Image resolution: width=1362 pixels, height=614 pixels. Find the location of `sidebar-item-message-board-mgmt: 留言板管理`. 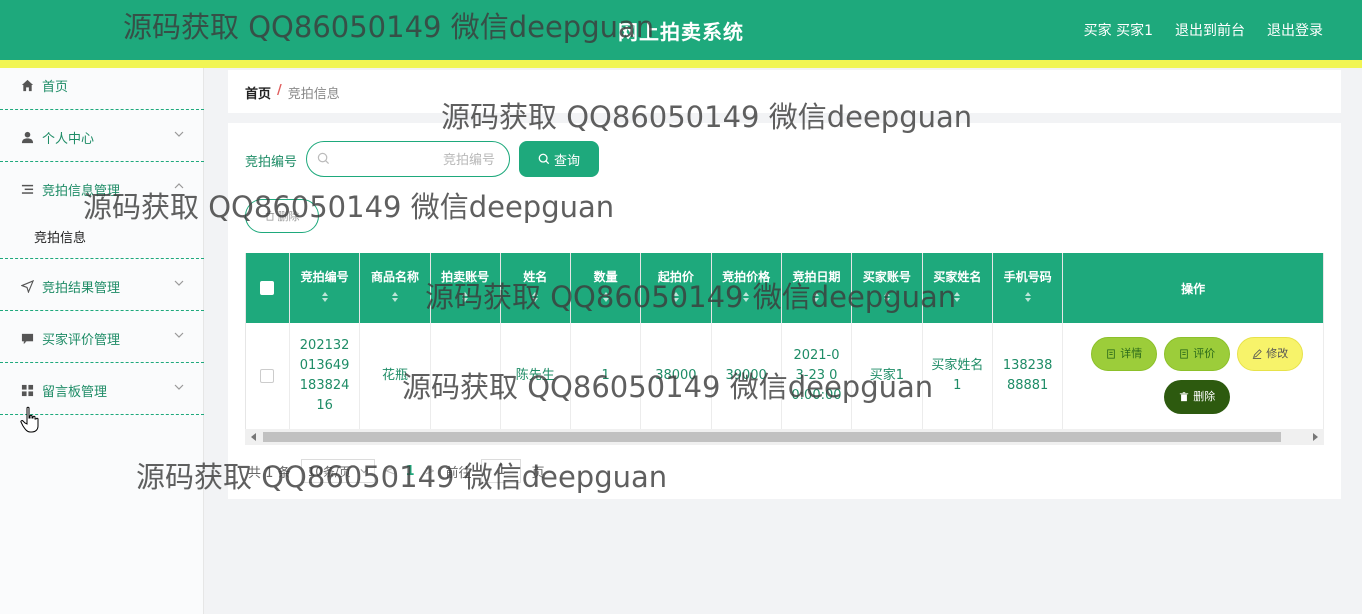

sidebar-item-message-board-mgmt: 留言板管理 is located at coordinates (102, 390).